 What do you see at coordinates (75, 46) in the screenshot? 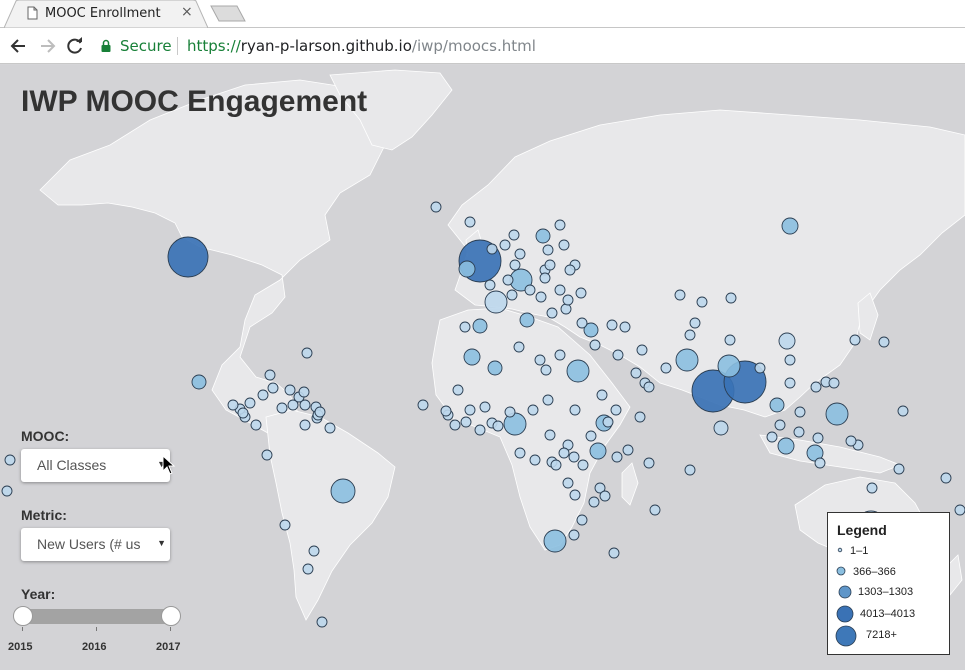
I see `reload-icon` at bounding box center [75, 46].